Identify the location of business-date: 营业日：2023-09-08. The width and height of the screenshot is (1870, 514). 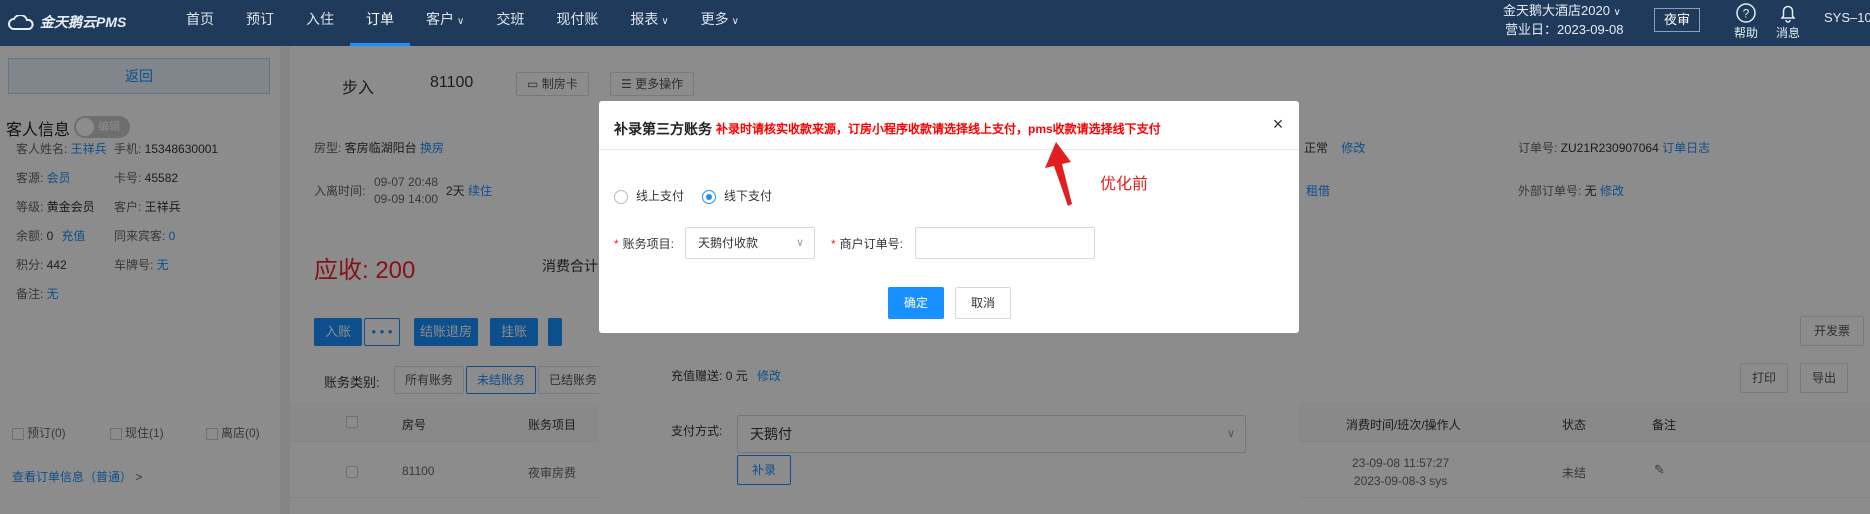
(1564, 29).